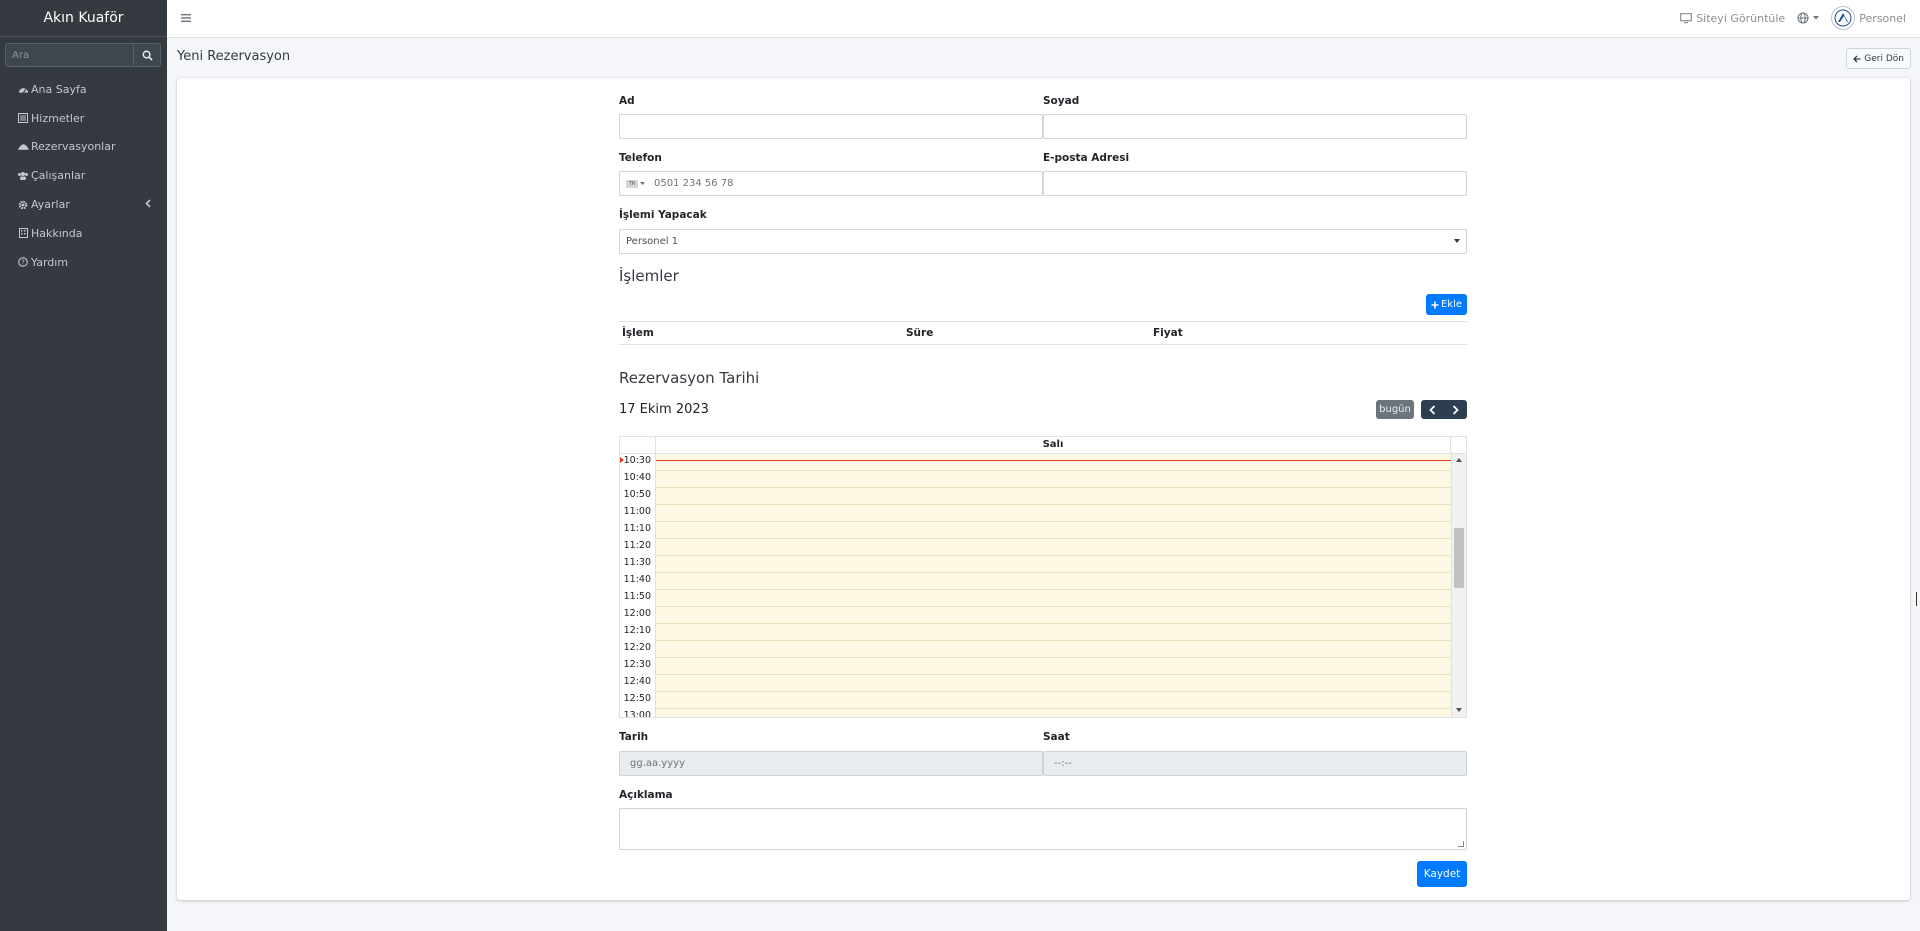  What do you see at coordinates (638, 713) in the screenshot?
I see `calendar-slot-time: 13:00` at bounding box center [638, 713].